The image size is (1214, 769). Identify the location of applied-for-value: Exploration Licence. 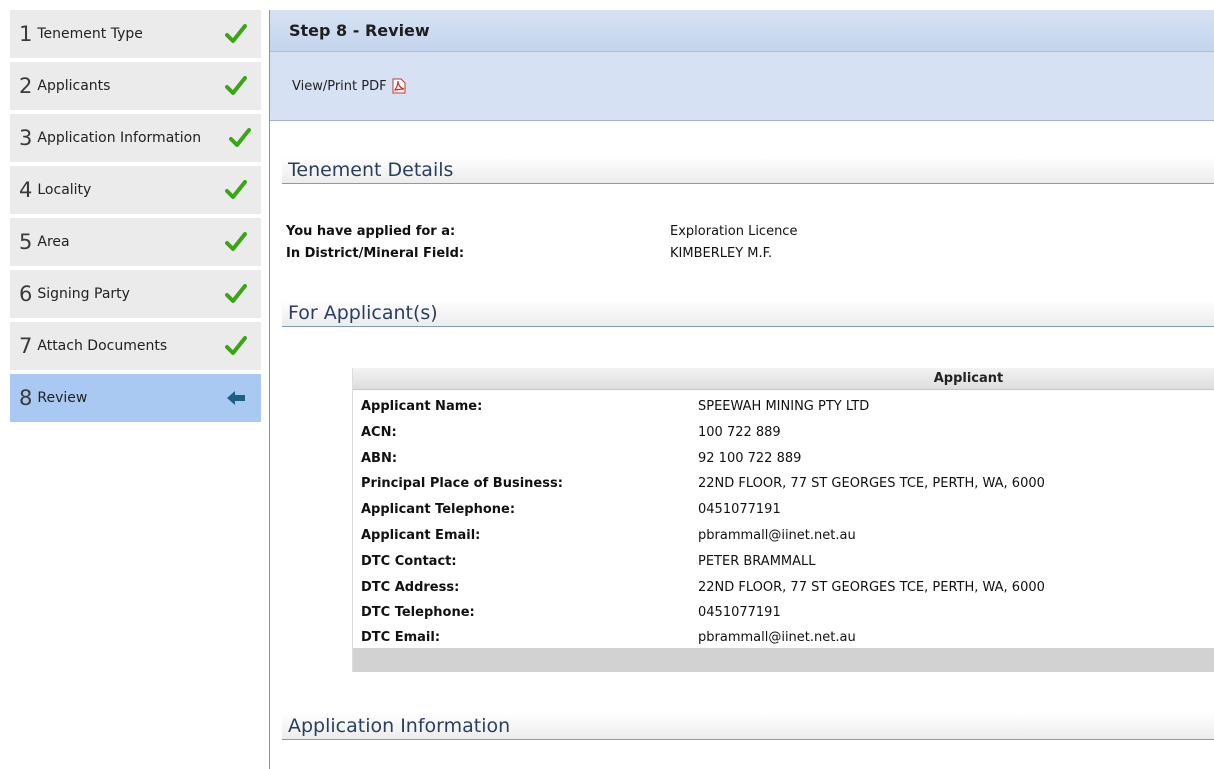
(734, 231).